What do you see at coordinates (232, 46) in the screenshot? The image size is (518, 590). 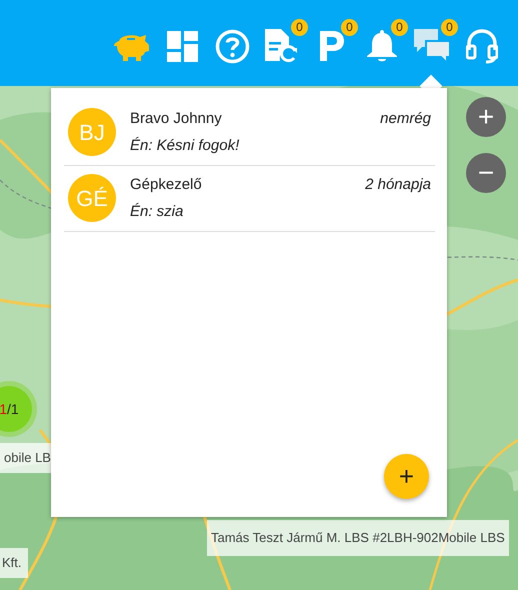 I see `help-icon` at bounding box center [232, 46].